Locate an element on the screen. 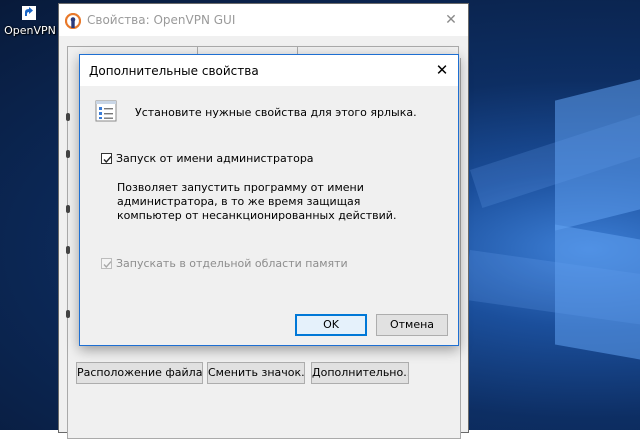  cancel-button: Отмена is located at coordinates (412, 325).